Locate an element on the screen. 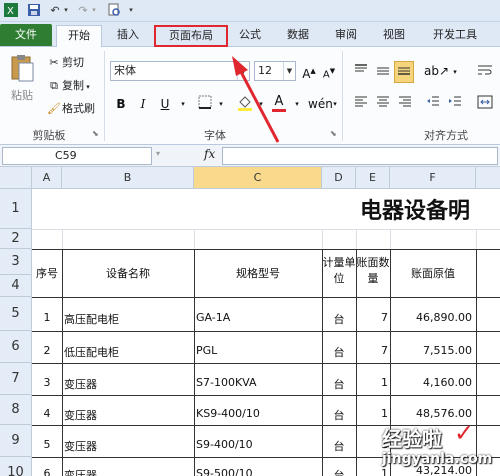 The height and width of the screenshot is (476, 500). column-header-d: D is located at coordinates (339, 178).